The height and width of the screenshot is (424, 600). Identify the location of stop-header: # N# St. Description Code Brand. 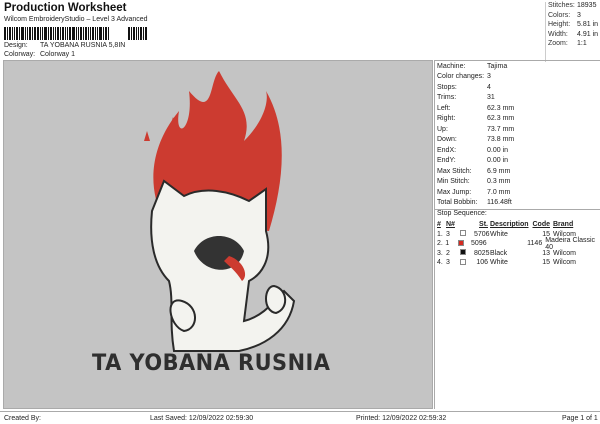
(518, 225).